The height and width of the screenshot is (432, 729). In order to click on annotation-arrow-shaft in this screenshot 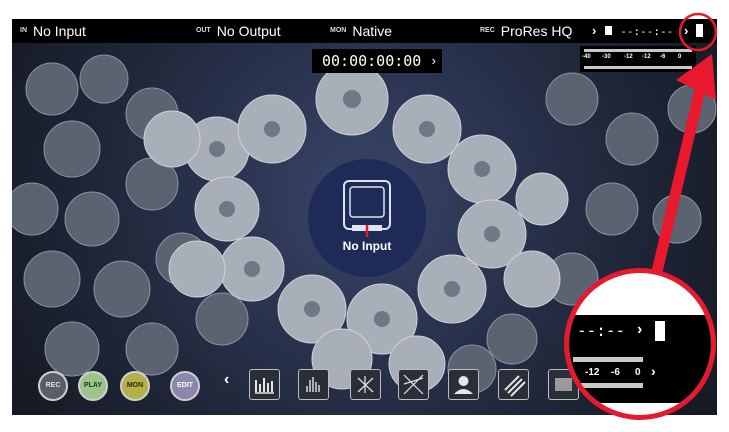, I will do `click(677, 185)`.